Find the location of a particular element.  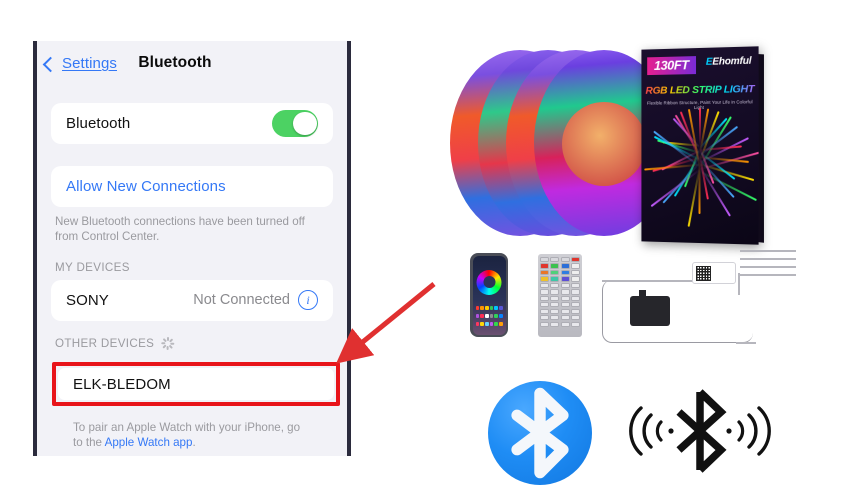

info-circle-icon: i is located at coordinates (308, 300).